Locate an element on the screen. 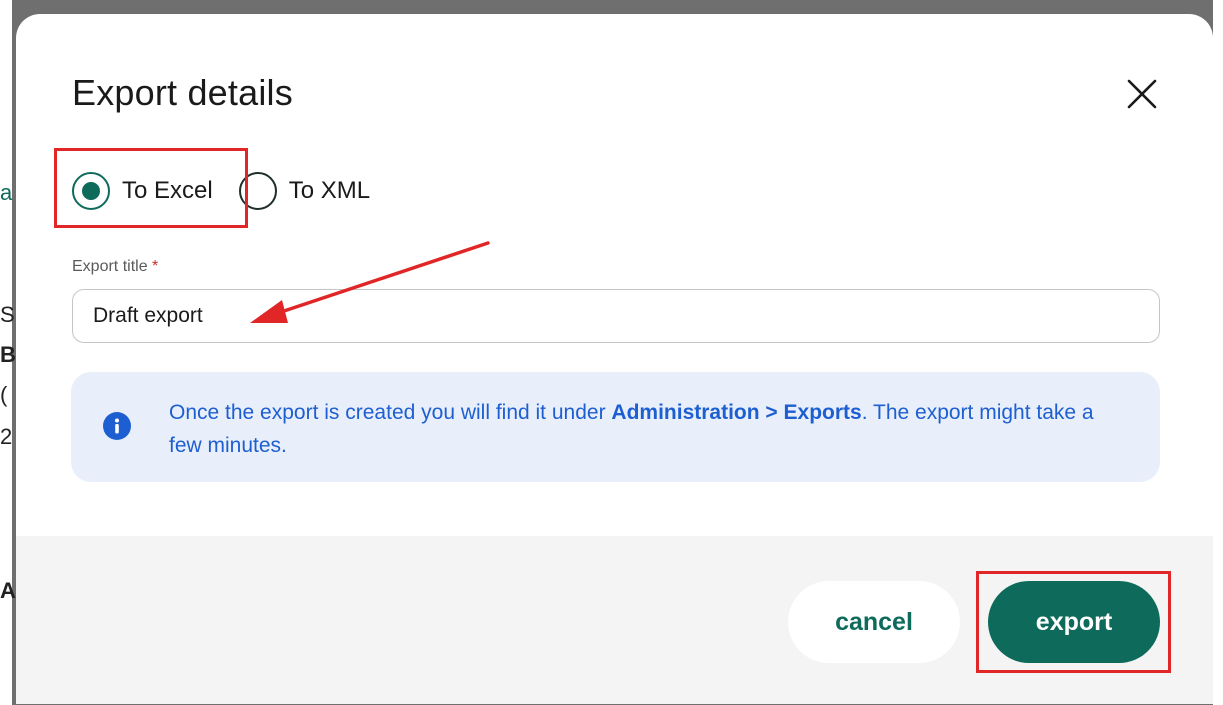  background-page-right-edge is located at coordinates (1218, 352).